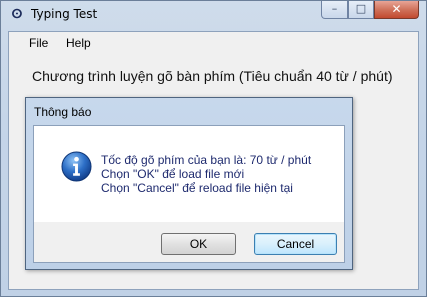  Describe the element at coordinates (396, 10) in the screenshot. I see `close-button: ✕` at that location.